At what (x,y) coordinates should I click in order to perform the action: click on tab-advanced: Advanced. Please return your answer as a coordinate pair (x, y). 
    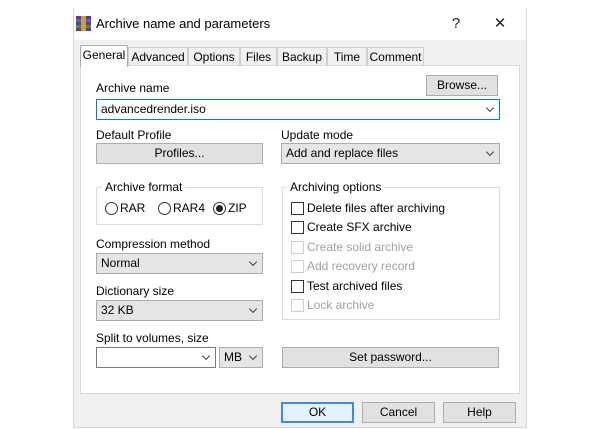
    Looking at the image, I should click on (158, 56).